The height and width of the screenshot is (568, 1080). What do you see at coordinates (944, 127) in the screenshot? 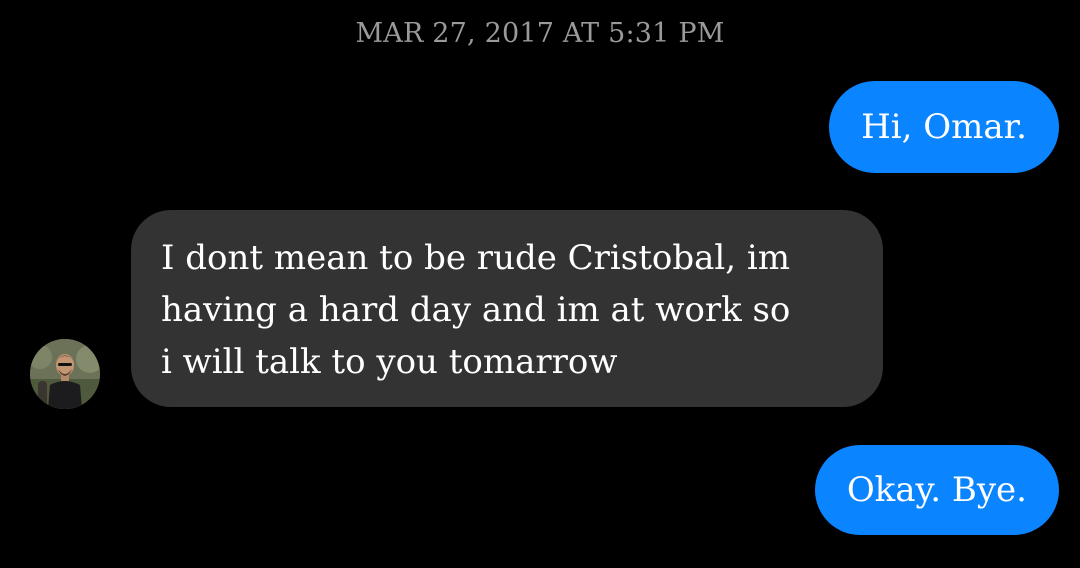
I see `outgoing-message-bubble: Hi, Omar.` at bounding box center [944, 127].